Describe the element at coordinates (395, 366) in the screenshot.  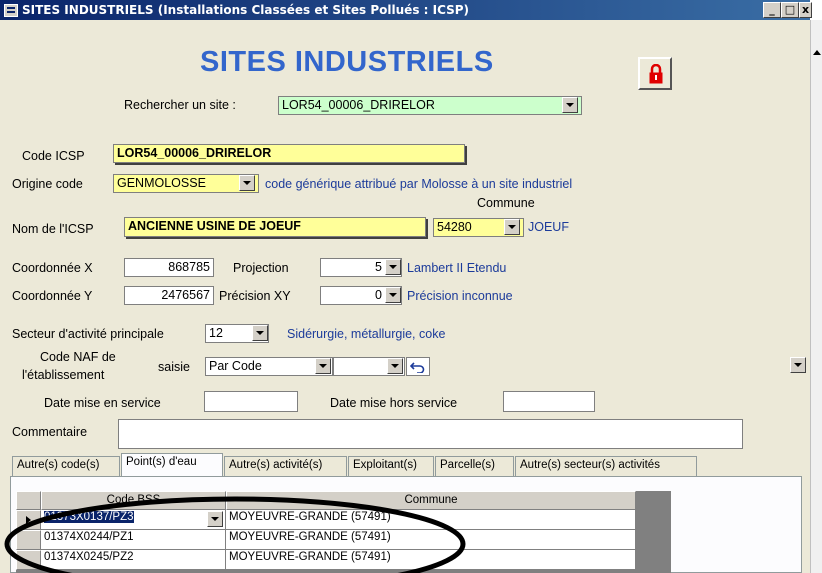
I see `naf-dropdown-button` at that location.